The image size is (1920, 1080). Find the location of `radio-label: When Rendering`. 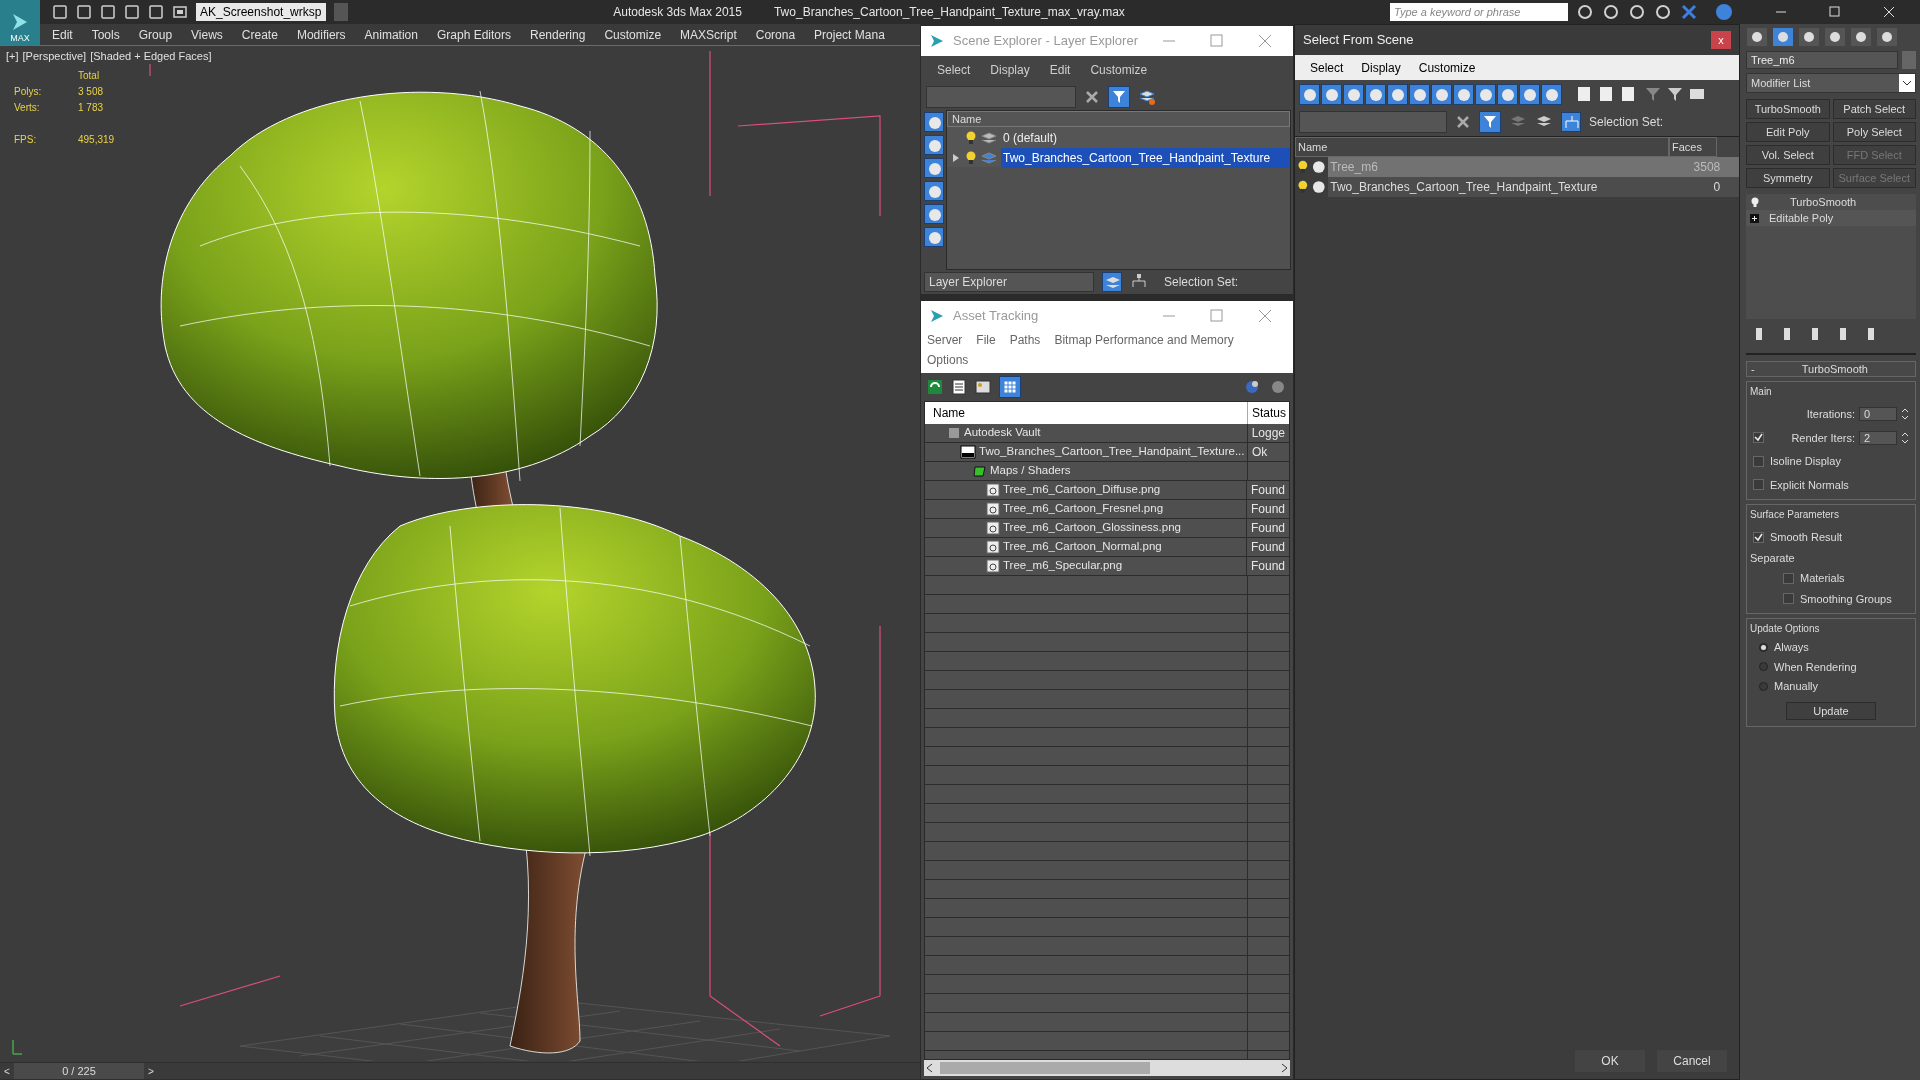

radio-label: When Rendering is located at coordinates (1815, 666).